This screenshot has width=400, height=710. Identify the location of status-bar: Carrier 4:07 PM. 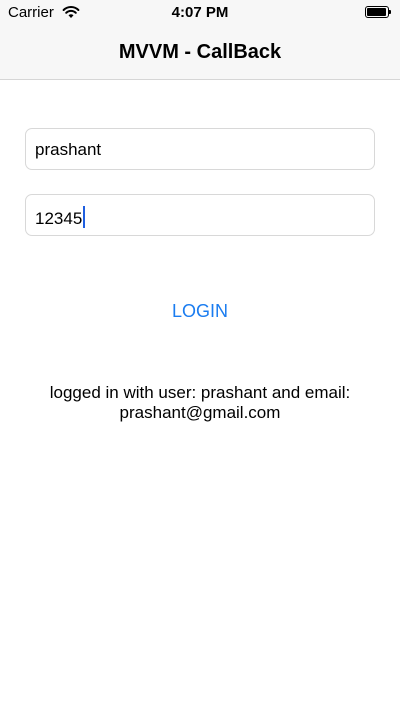
(200, 13).